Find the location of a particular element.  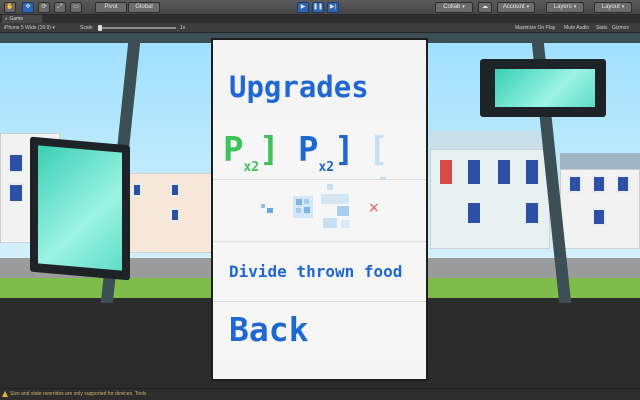

pause-icon: ❚❚ is located at coordinates (318, 7).